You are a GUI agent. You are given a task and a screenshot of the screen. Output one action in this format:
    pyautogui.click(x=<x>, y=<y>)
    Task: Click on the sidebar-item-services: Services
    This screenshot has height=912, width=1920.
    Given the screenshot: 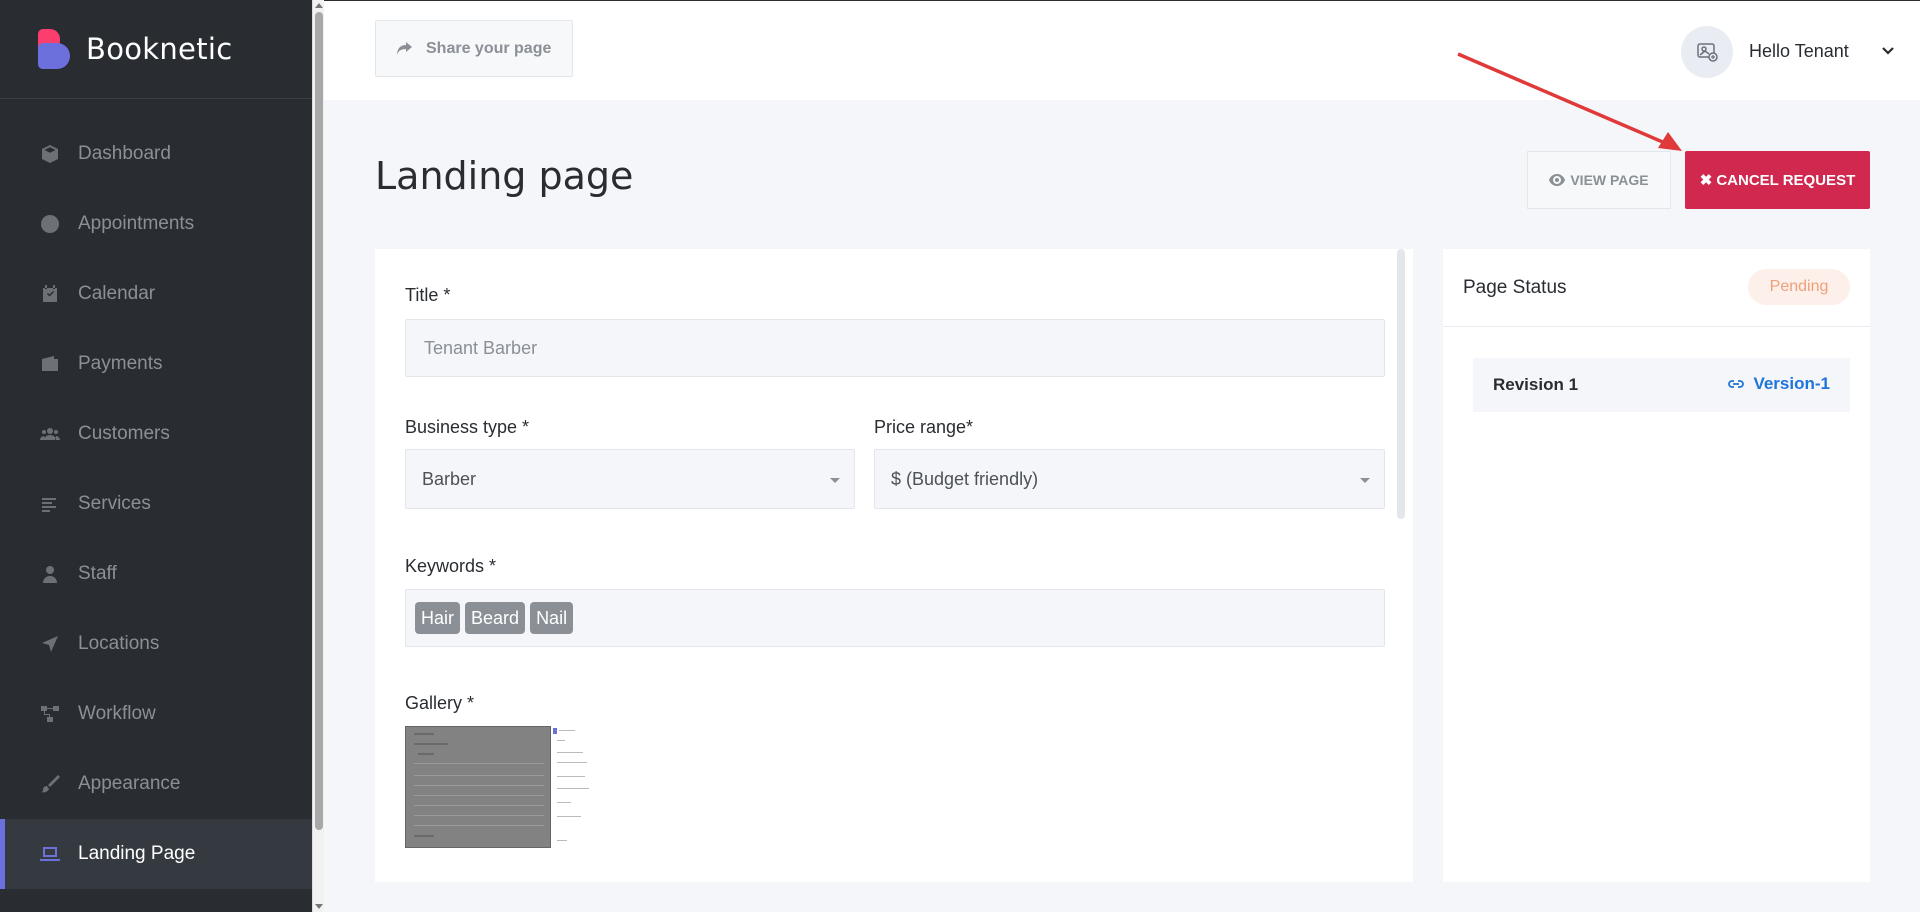 What is the action you would take?
    pyautogui.click(x=156, y=504)
    